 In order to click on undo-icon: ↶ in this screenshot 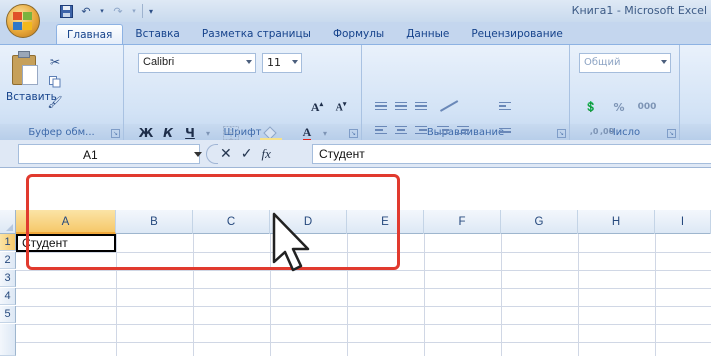, I will do `click(86, 11)`.